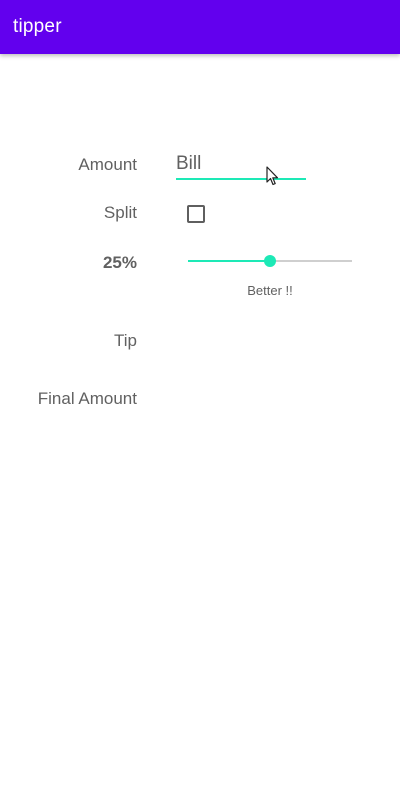 The width and height of the screenshot is (400, 810). What do you see at coordinates (241, 165) in the screenshot?
I see `bill-input` at bounding box center [241, 165].